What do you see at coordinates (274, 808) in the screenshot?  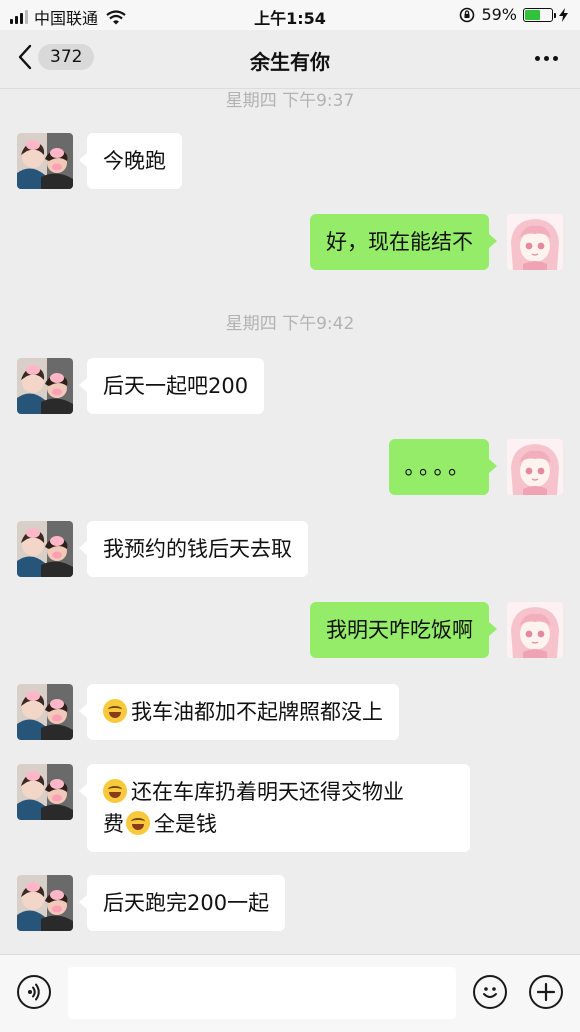 I see `message-bubble: 还在车库扔着明天还得交物业费 全是钱` at bounding box center [274, 808].